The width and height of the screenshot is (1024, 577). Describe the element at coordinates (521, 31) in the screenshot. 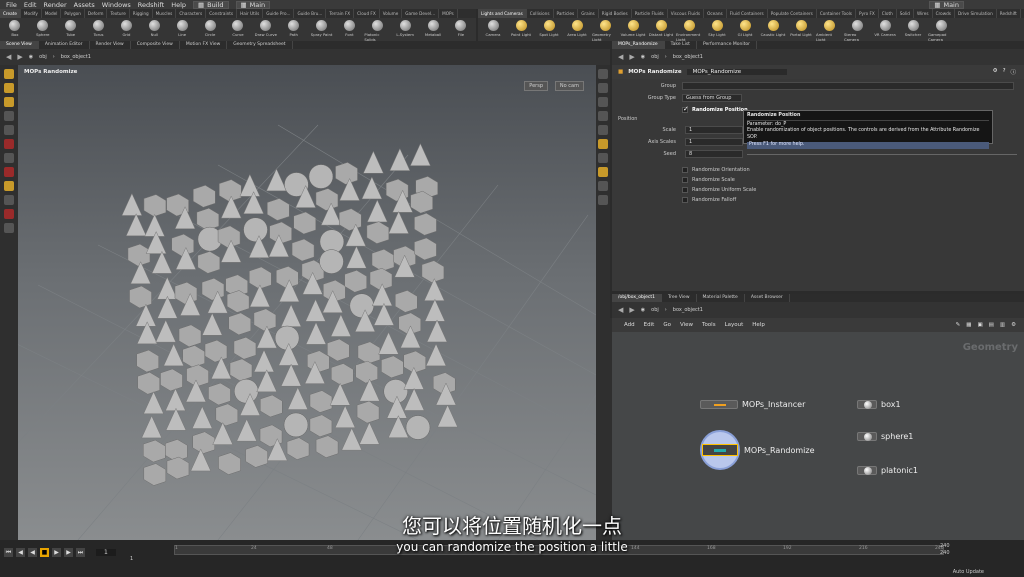

I see `tool-point-light: Point Light` at that location.